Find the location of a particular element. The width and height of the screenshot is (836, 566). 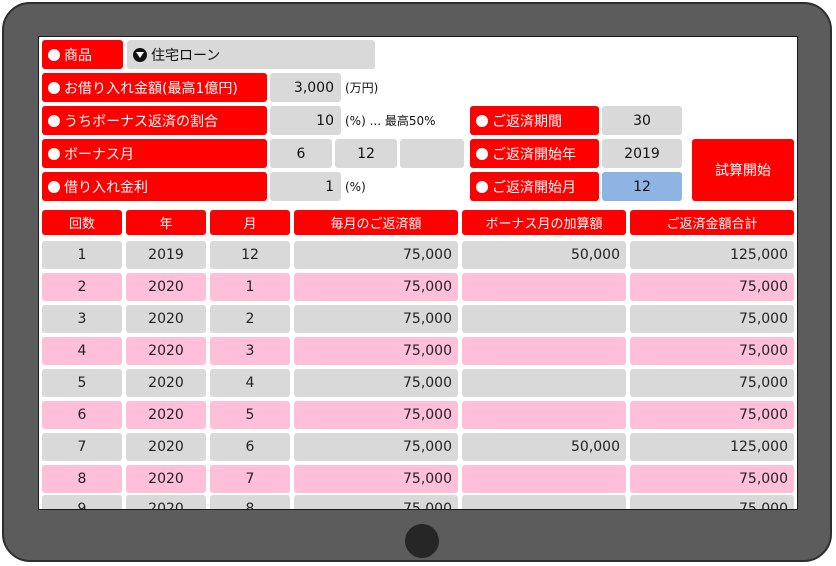

bonus-ratio-note: (%) ... 最高50% is located at coordinates (390, 121).